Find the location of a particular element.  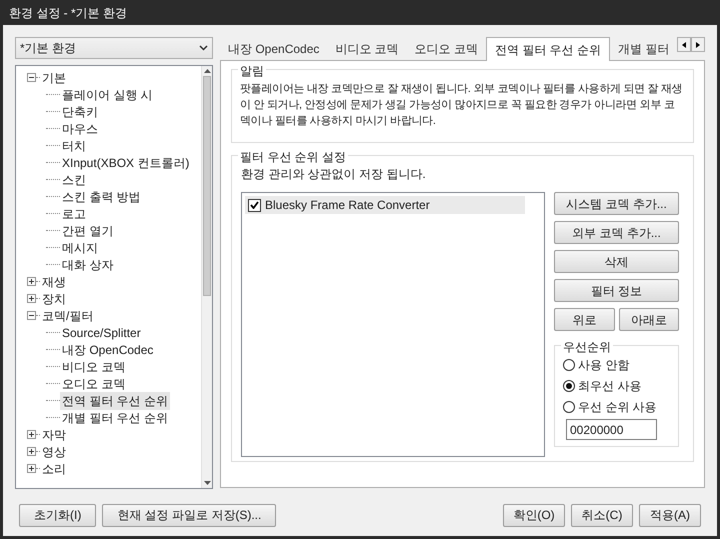

tree-item: 자막 is located at coordinates (54, 435).